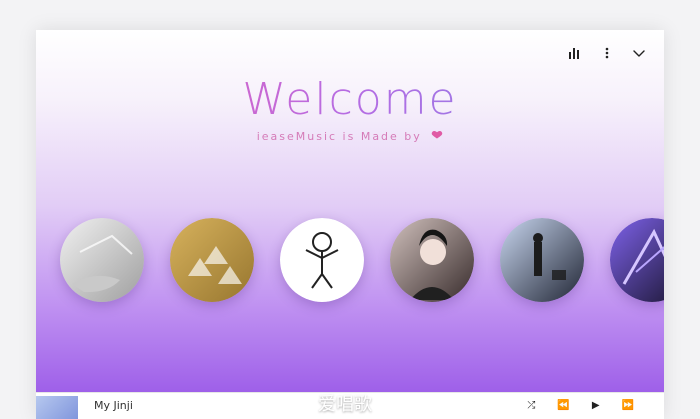  What do you see at coordinates (57, 407) in the screenshot?
I see `current-song-cover` at bounding box center [57, 407].